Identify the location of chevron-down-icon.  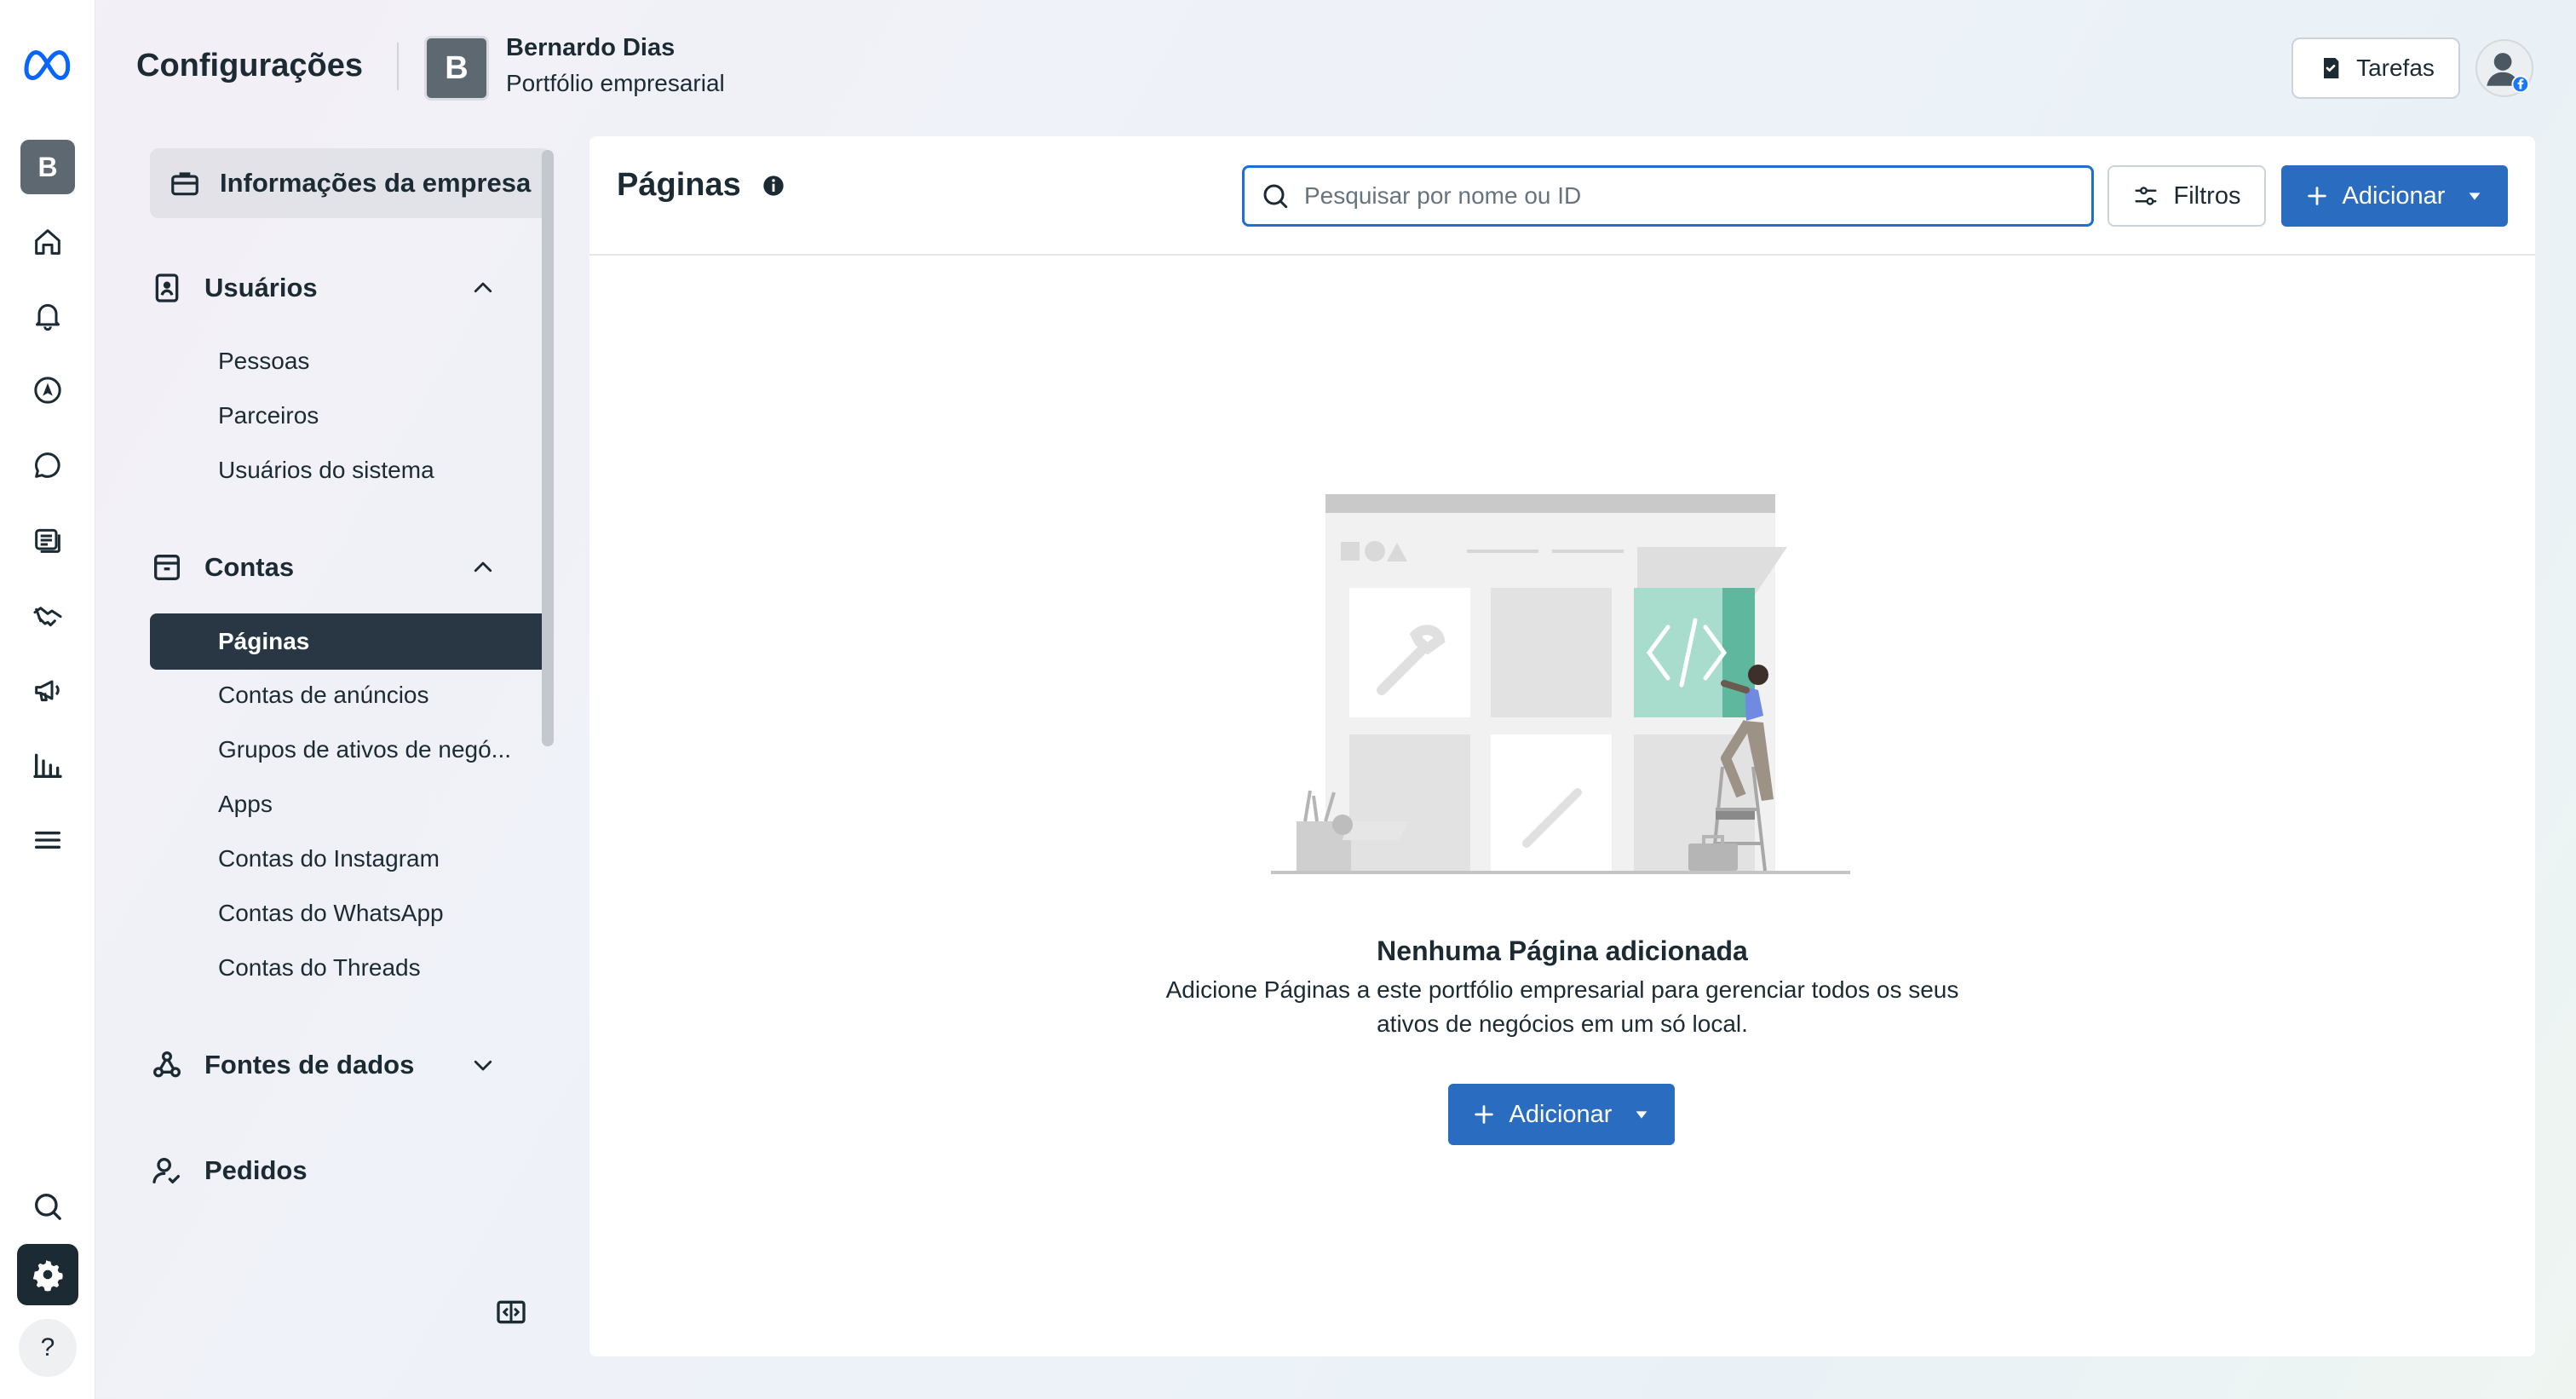
(483, 1065).